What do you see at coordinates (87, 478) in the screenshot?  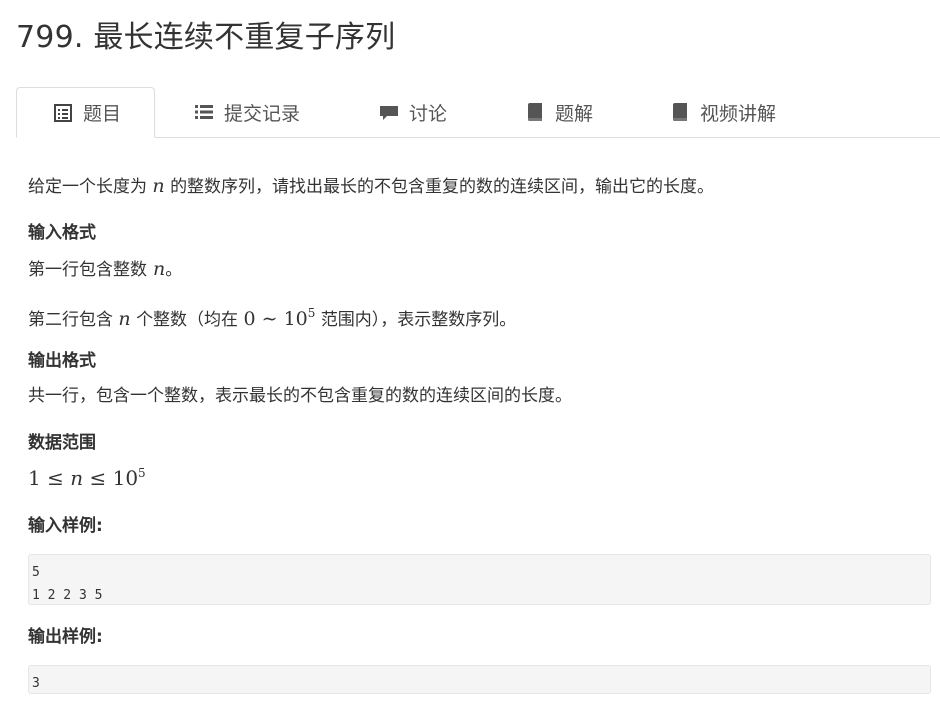 I see `data-range-formula: 1 ≤ n ≤ 105` at bounding box center [87, 478].